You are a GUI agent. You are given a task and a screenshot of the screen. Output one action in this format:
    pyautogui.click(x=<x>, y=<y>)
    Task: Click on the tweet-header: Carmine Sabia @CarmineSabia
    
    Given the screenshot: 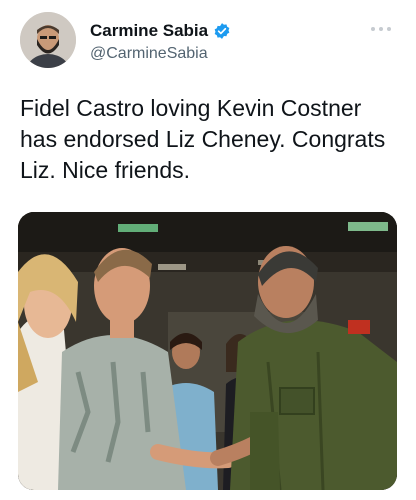 What is the action you would take?
    pyautogui.click(x=210, y=42)
    